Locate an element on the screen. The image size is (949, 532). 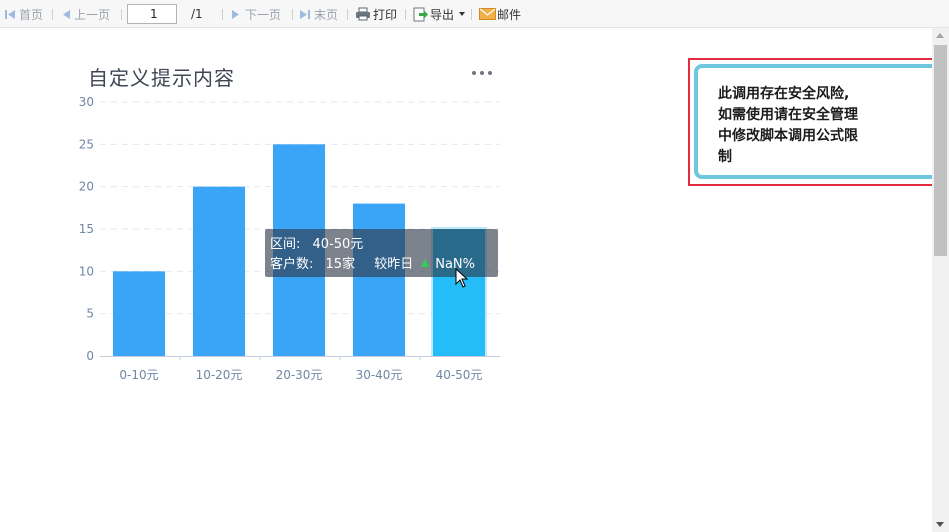
x-tick-label: 10-20元 is located at coordinates (219, 375).